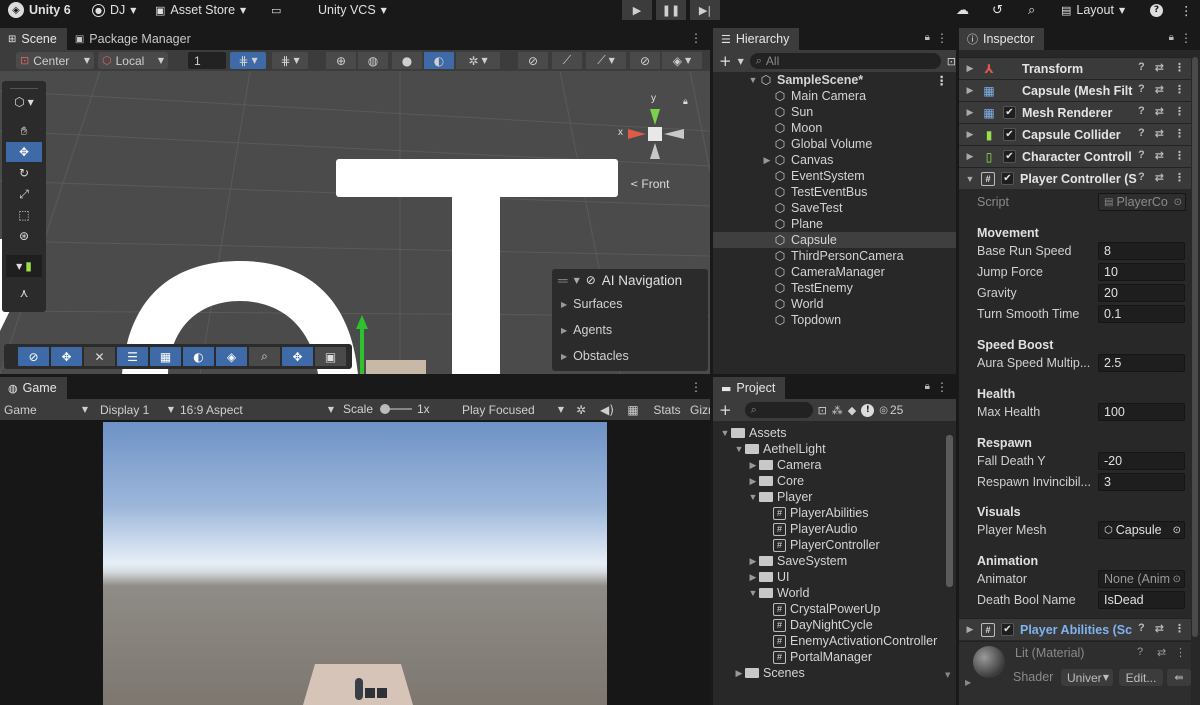  What do you see at coordinates (834, 304) in the screenshot?
I see `hierarchy-item: ⬡ World` at bounding box center [834, 304].